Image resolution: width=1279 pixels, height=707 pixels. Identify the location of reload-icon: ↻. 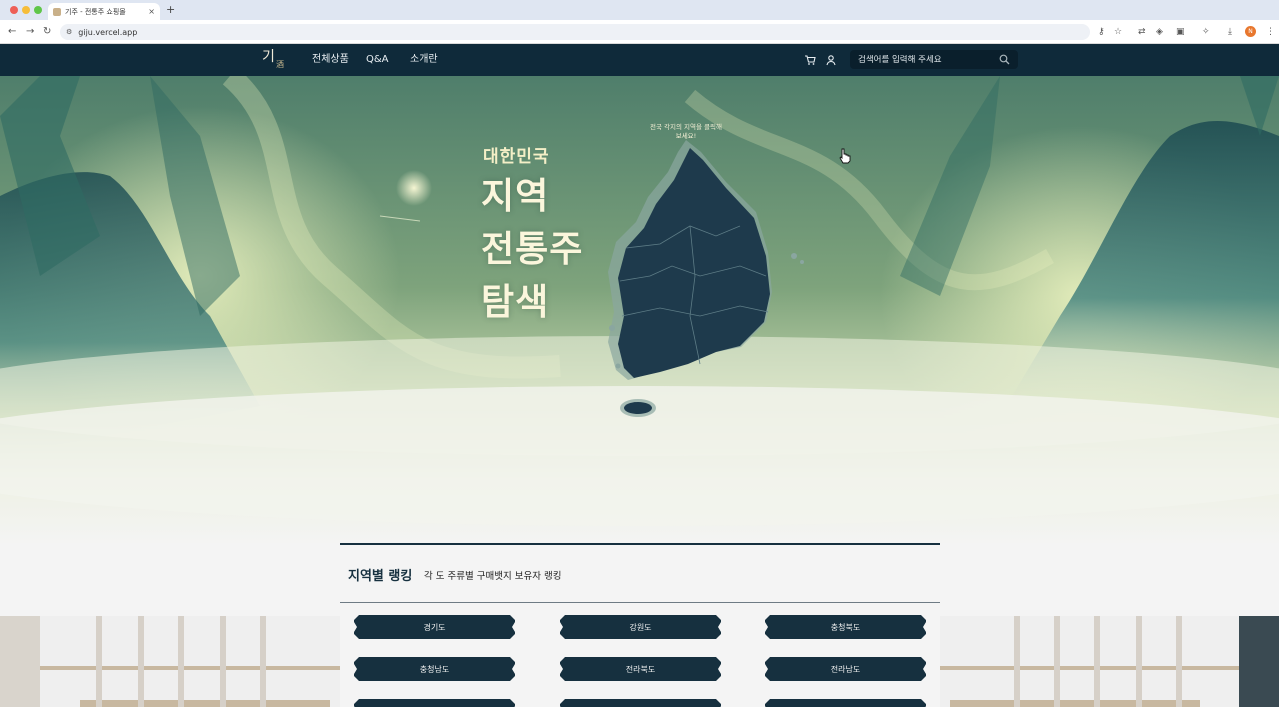
(47, 32).